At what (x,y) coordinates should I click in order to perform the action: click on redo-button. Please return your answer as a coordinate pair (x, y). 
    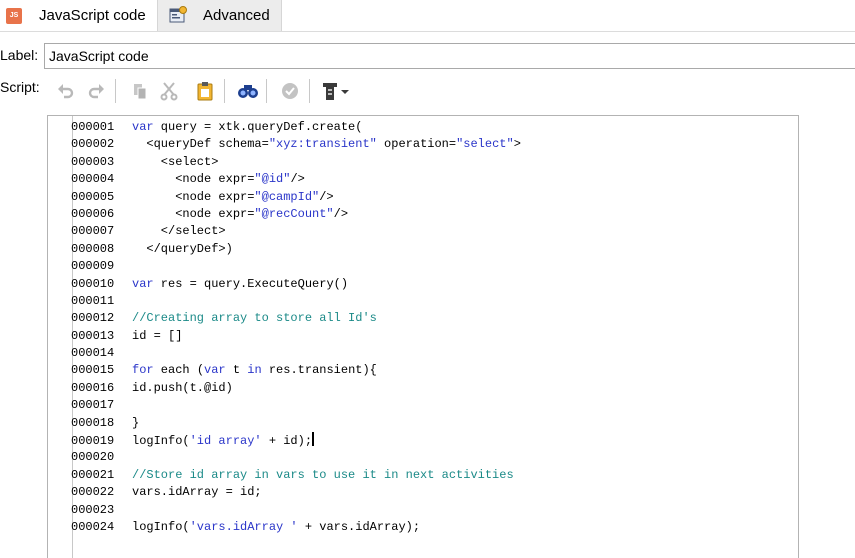
    Looking at the image, I should click on (96, 91).